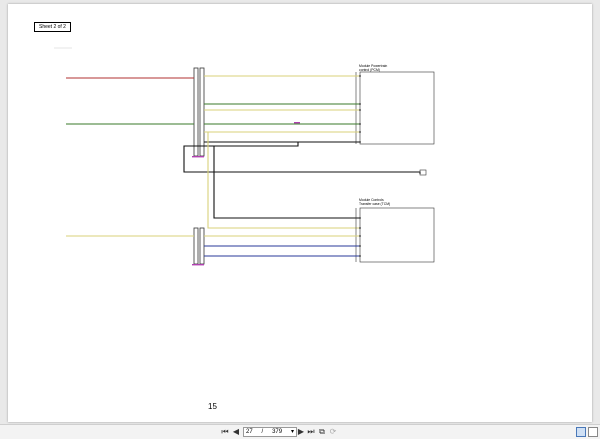 The height and width of the screenshot is (439, 600). Describe the element at coordinates (397, 108) in the screenshot. I see `pcm-module-box` at that location.